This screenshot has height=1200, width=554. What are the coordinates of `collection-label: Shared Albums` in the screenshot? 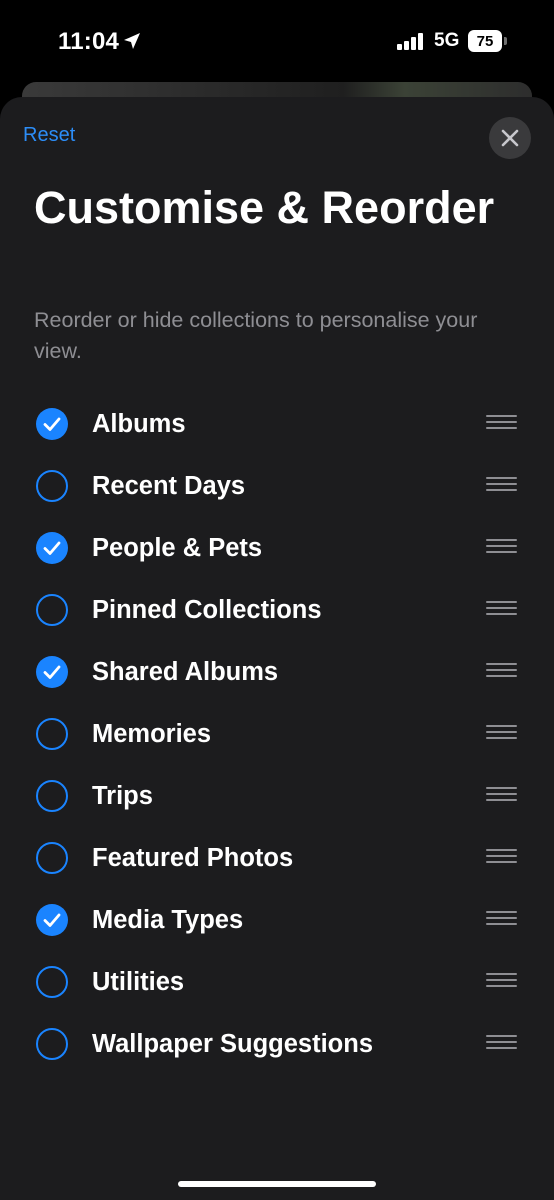 It's located at (185, 672).